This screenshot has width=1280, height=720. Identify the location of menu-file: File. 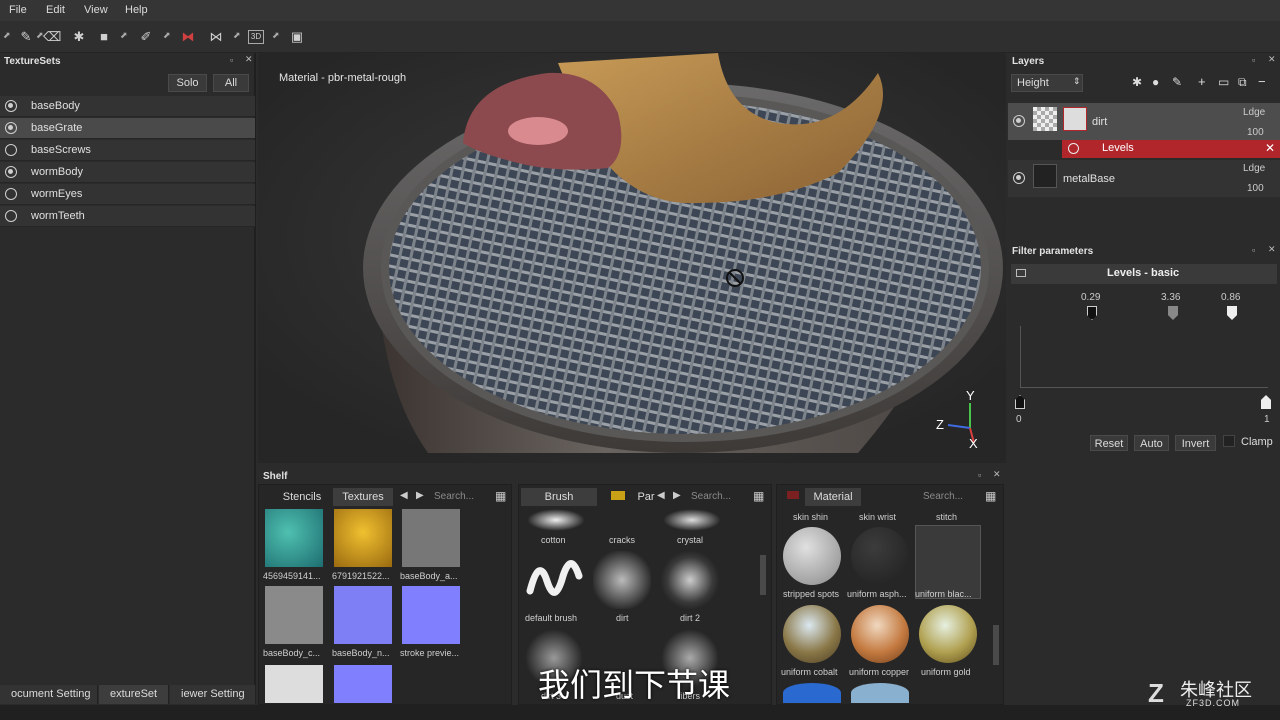
(18, 10).